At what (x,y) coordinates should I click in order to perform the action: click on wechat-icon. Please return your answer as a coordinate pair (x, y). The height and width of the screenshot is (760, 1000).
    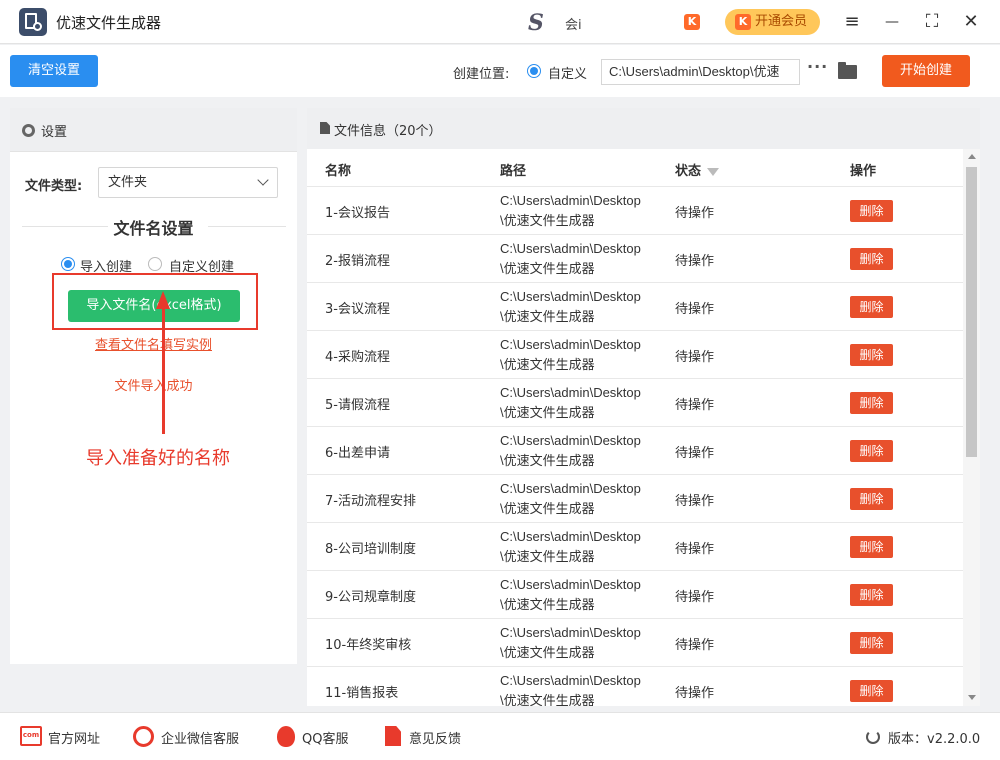
    Looking at the image, I should click on (143, 736).